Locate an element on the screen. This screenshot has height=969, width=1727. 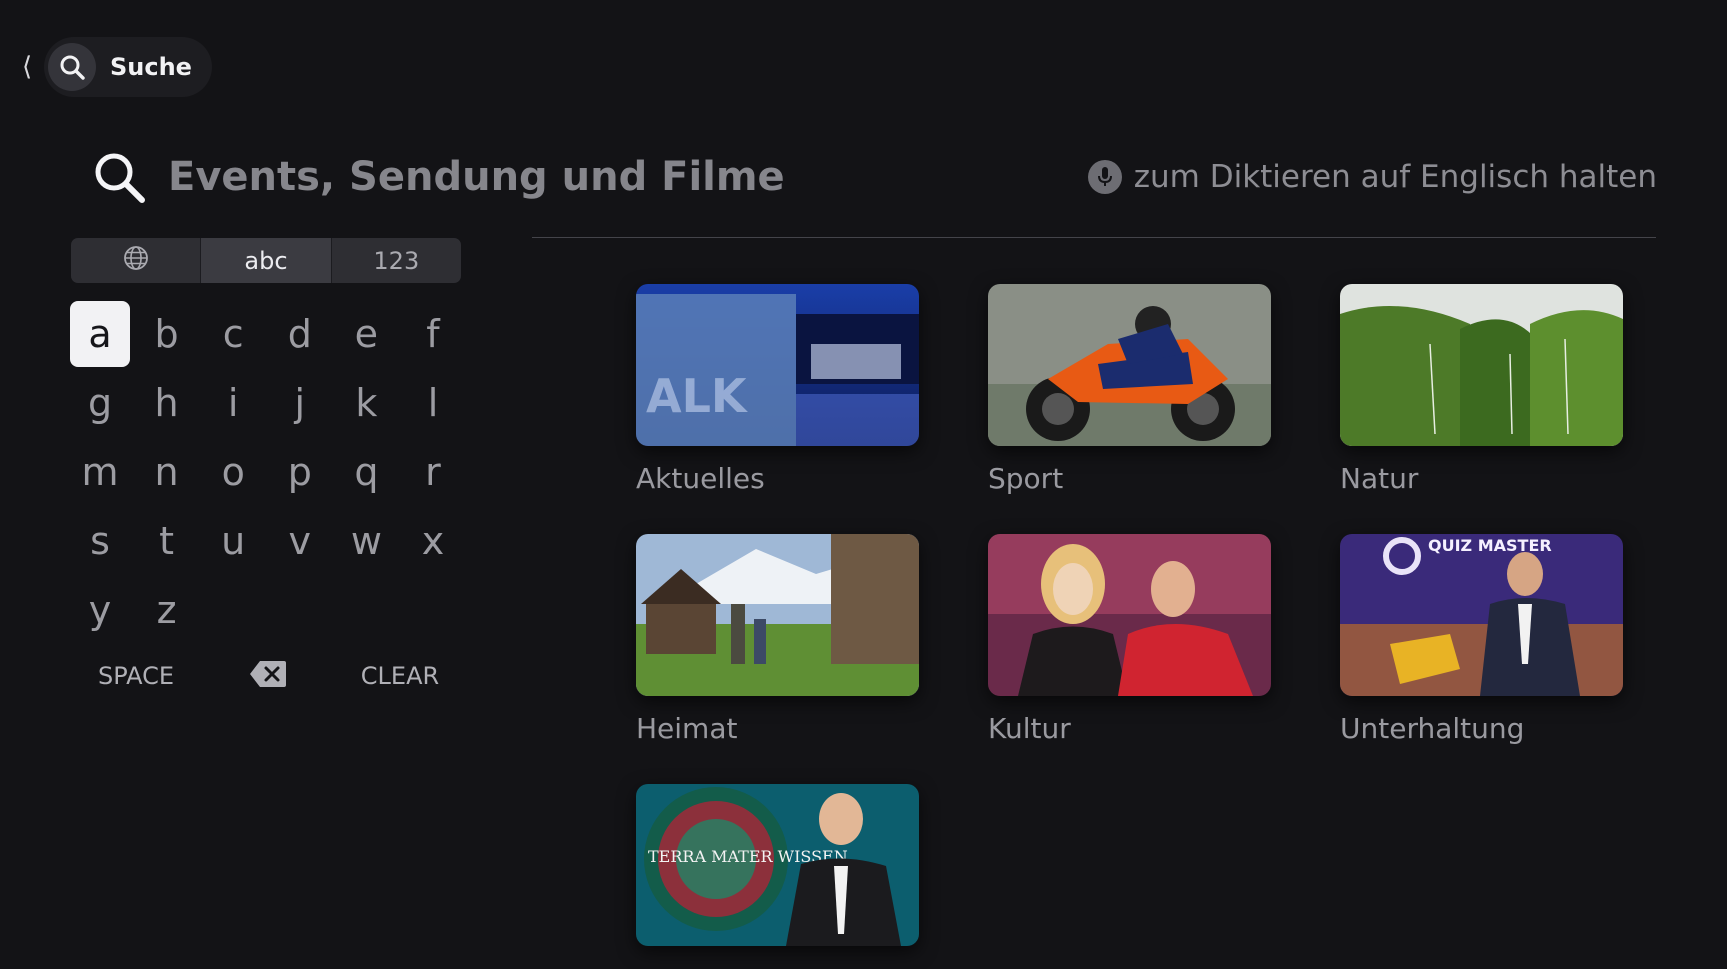
keyboard-mode-globe is located at coordinates (136, 260).